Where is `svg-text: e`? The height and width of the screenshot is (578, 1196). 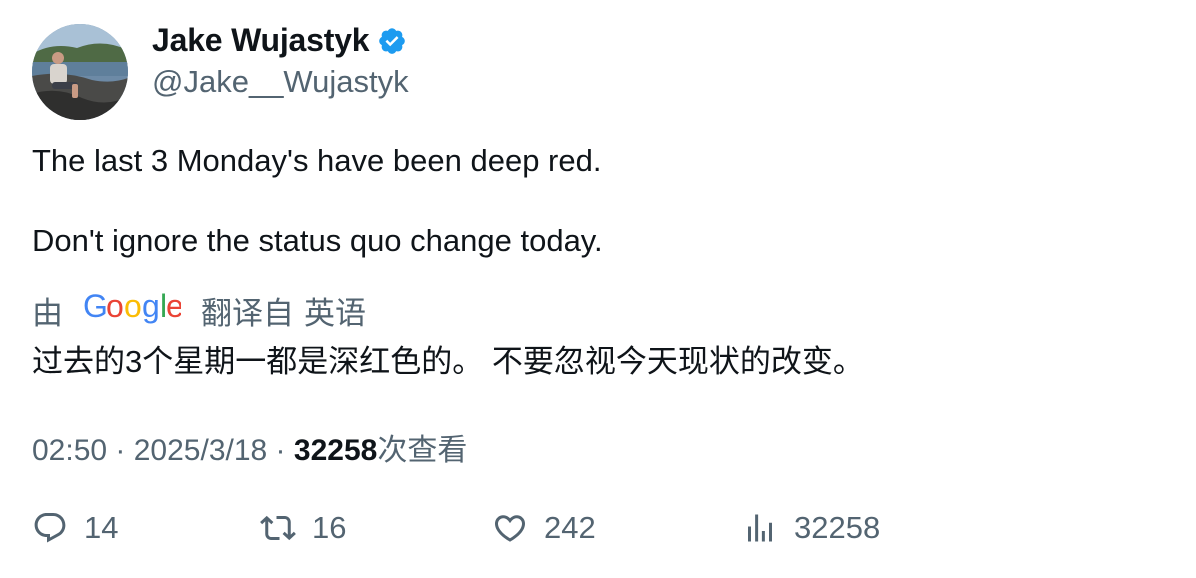
svg-text: e is located at coordinates (173, 306).